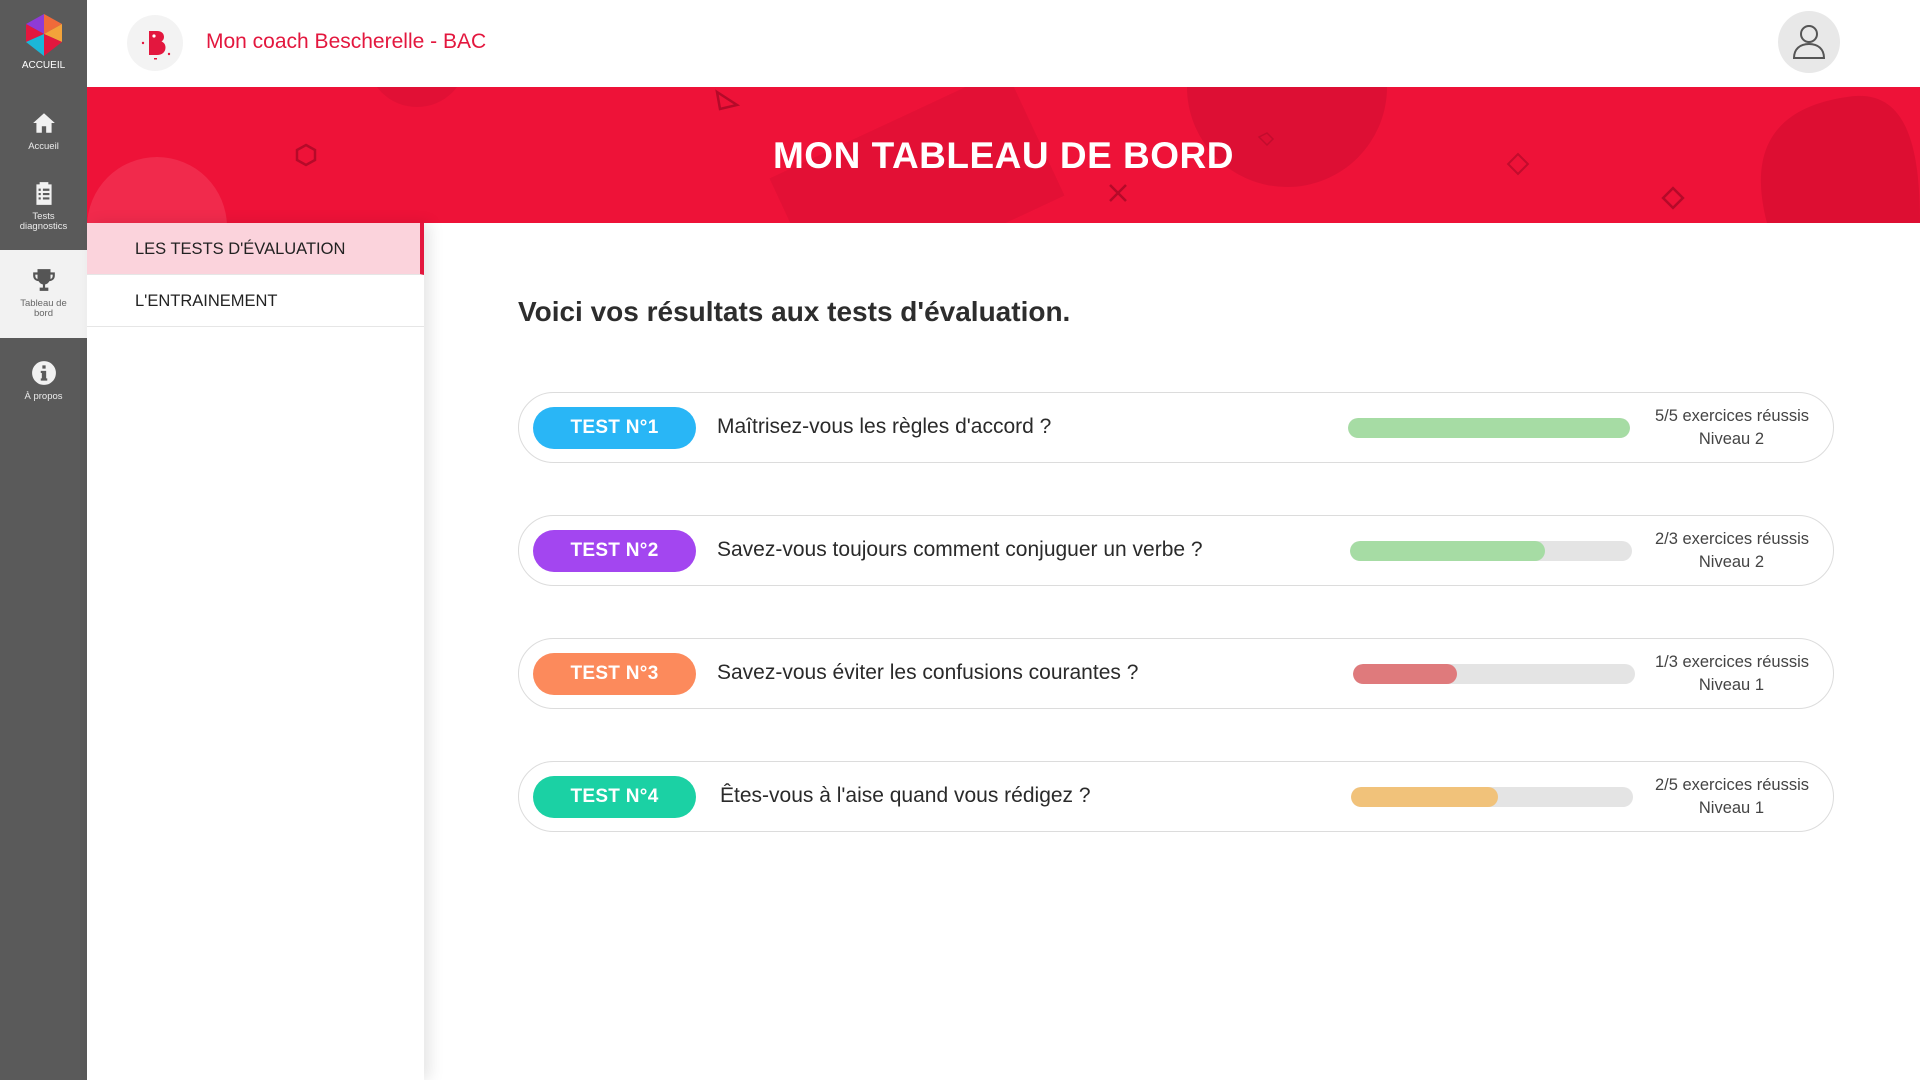 This screenshot has height=1080, width=1920. Describe the element at coordinates (346, 41) in the screenshot. I see `app-title: Mon coach Bescherelle - BAC` at that location.